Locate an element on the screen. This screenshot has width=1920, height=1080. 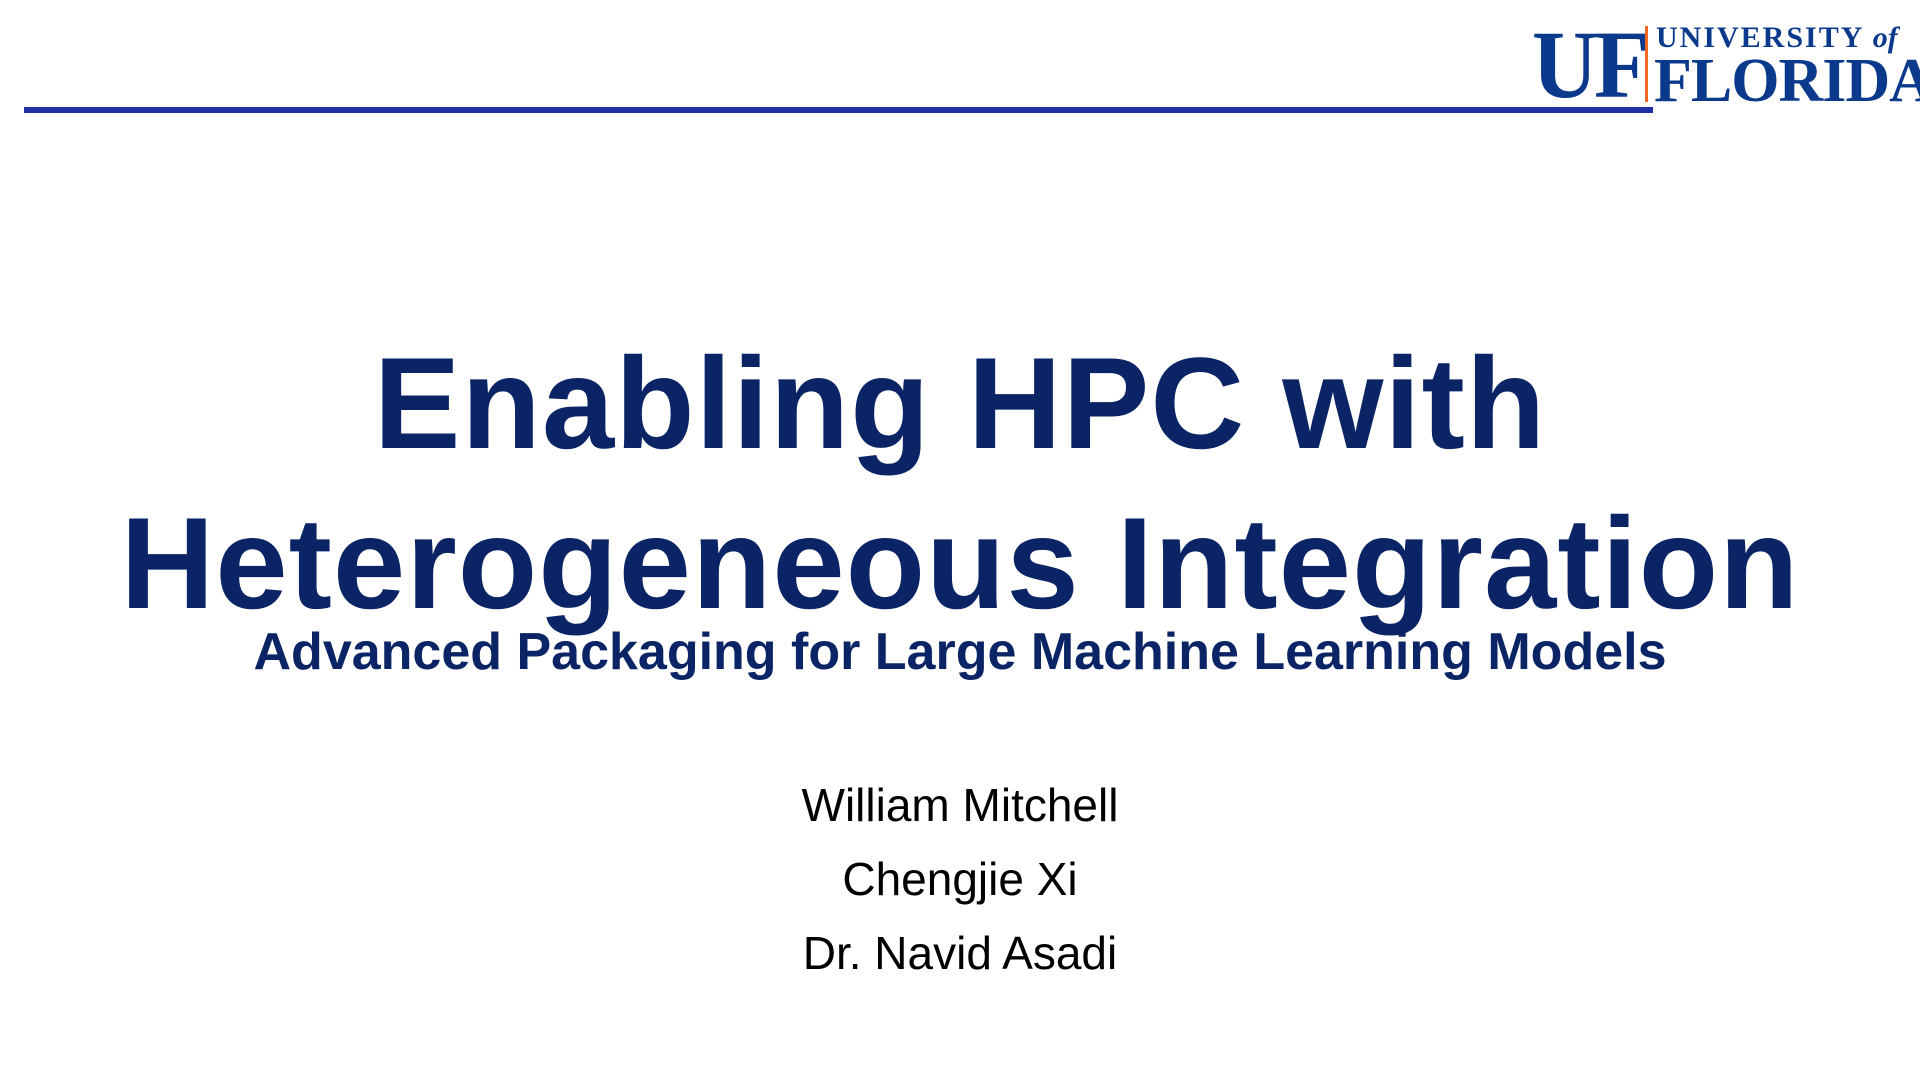
author-name: Dr. Navid Asadi is located at coordinates (960, 953).